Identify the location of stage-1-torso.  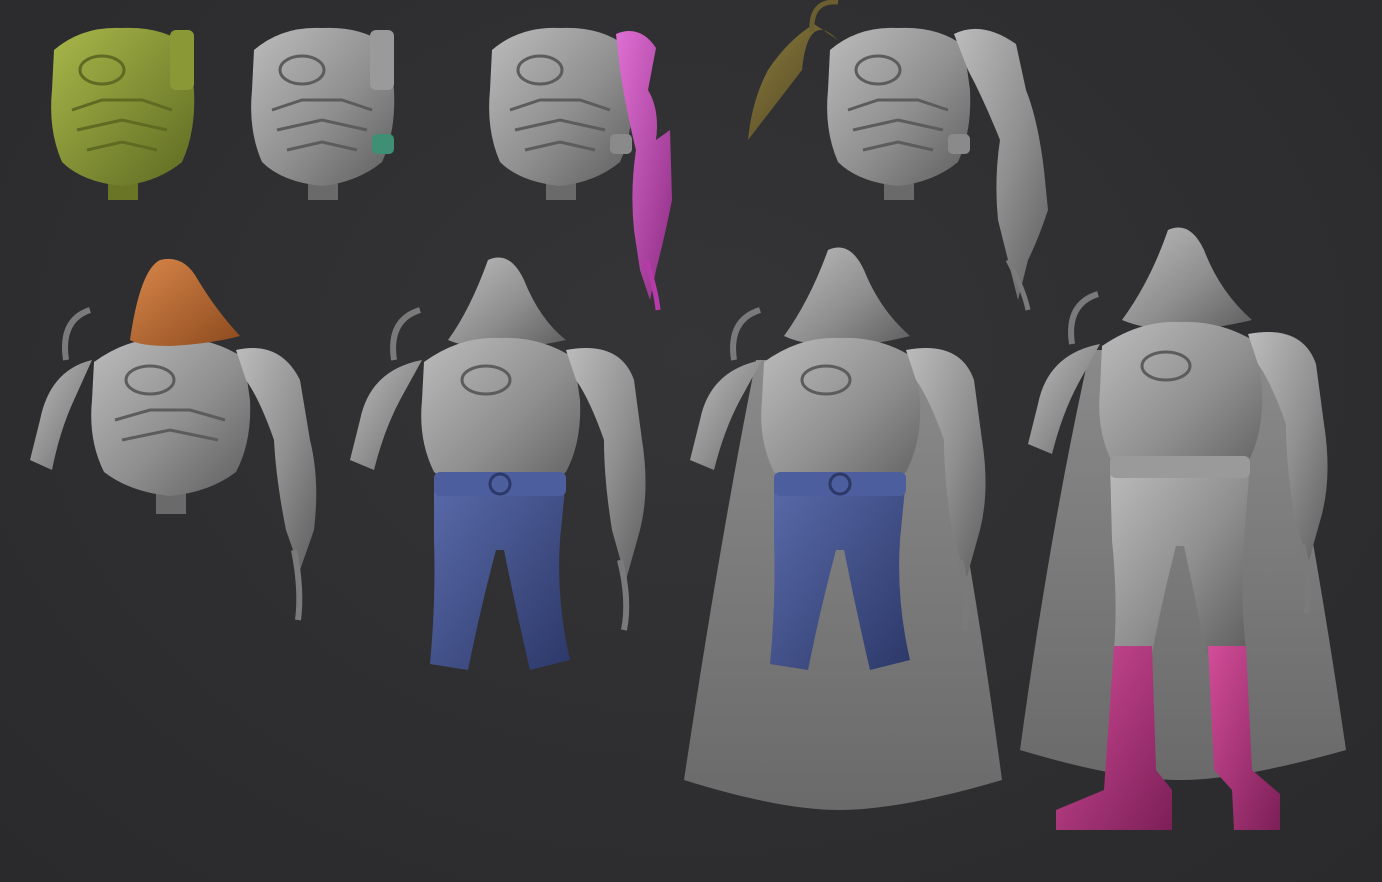
(123, 113).